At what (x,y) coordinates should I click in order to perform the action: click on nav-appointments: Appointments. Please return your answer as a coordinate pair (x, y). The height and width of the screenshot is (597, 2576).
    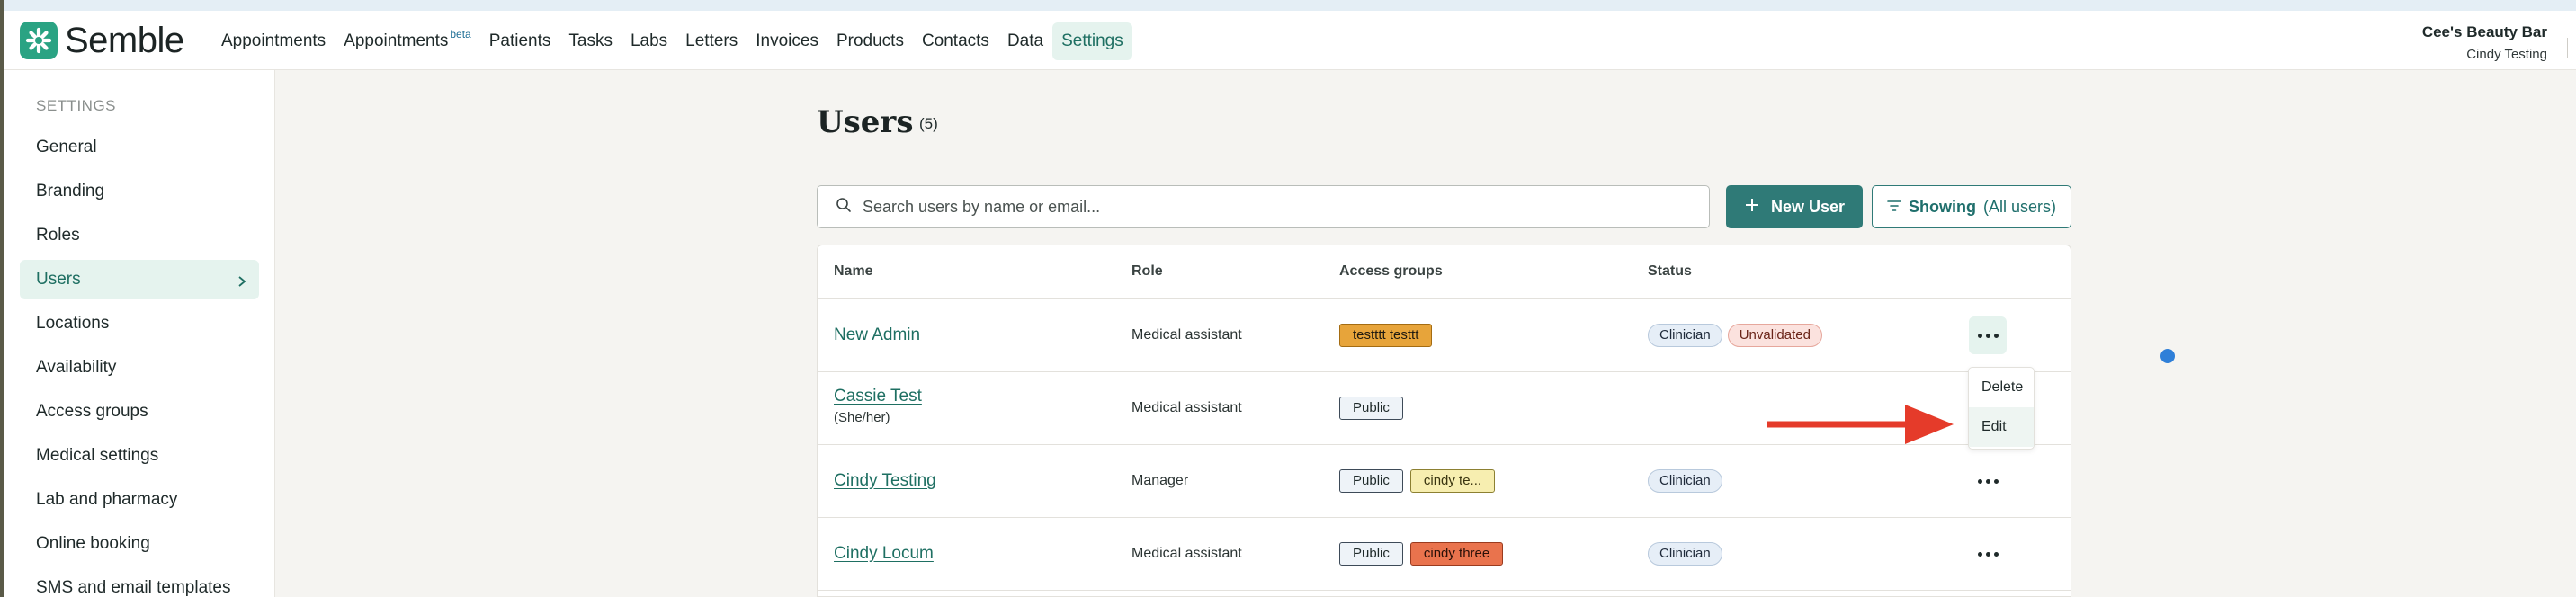
    Looking at the image, I should click on (273, 41).